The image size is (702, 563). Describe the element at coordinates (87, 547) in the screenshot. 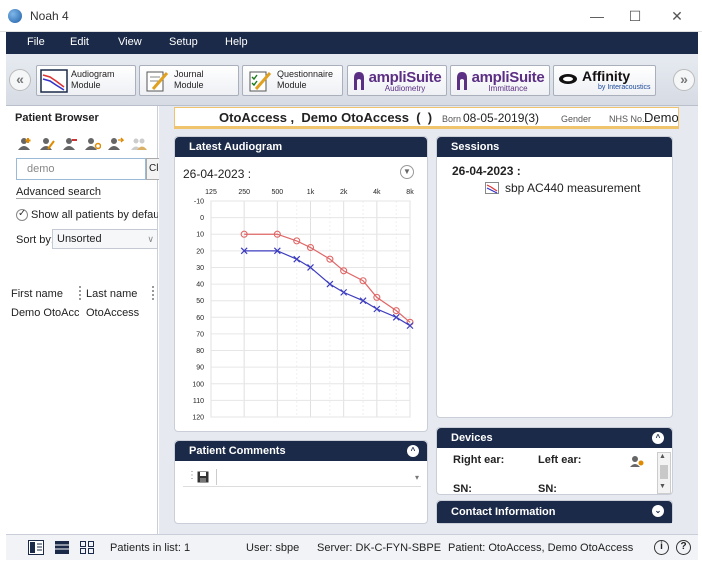

I see `layout-grid-icon` at that location.